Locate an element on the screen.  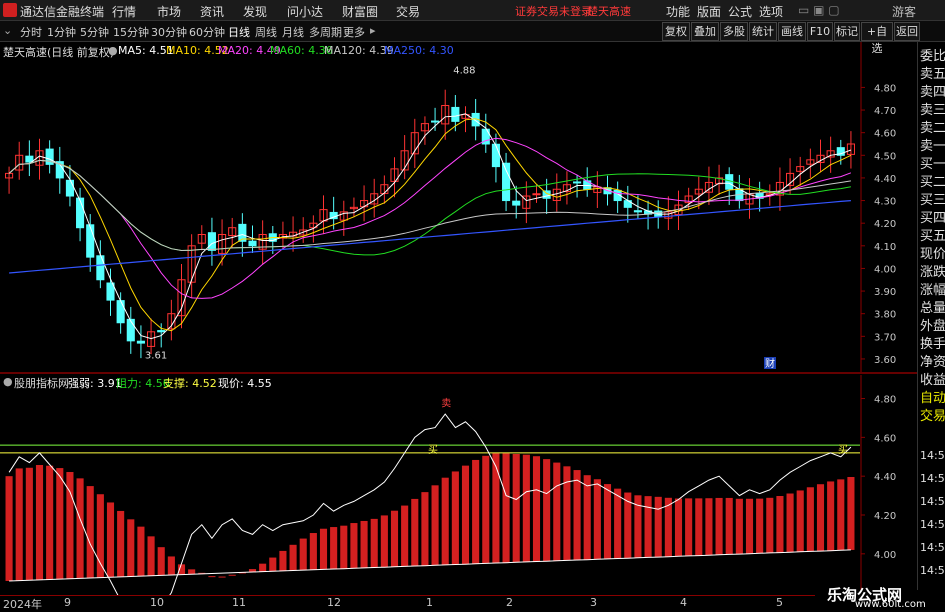
sidebar-item: 交易 is located at coordinates (932, 414).